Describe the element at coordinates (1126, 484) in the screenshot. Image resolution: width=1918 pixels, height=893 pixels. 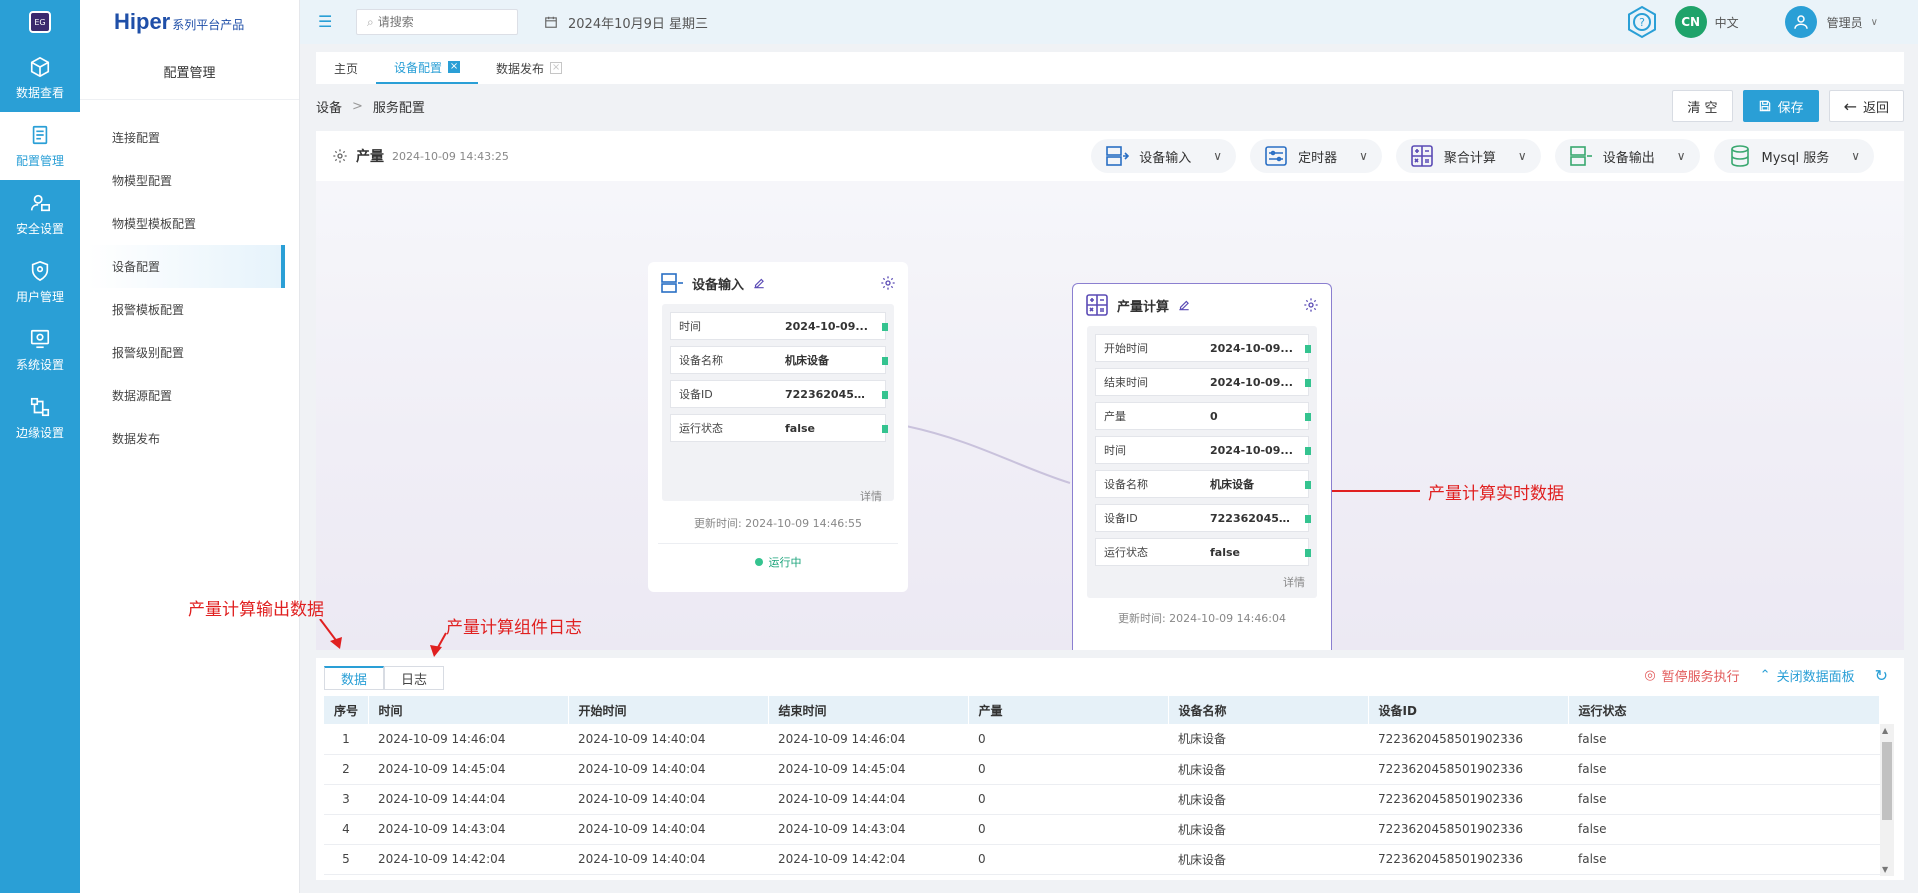
I see `field-key: 设备名称` at that location.